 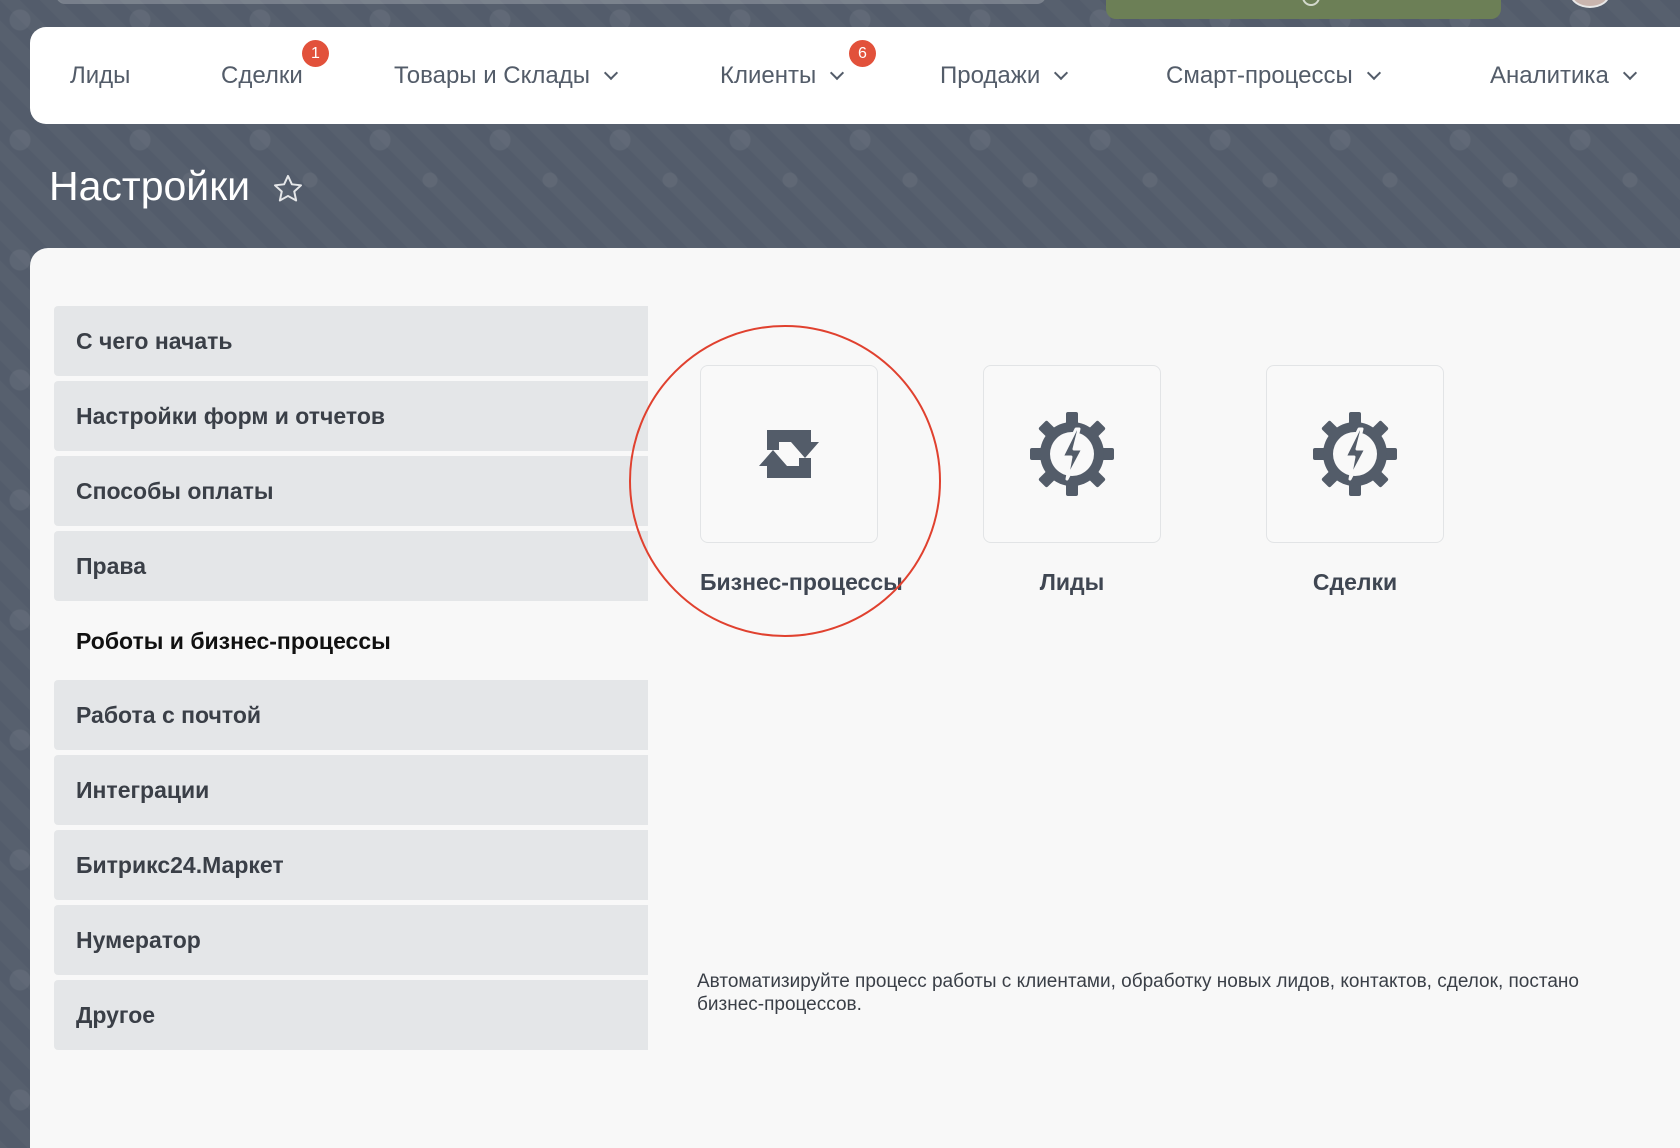 I want to click on tile-deals: Сделки, so click(x=1355, y=480).